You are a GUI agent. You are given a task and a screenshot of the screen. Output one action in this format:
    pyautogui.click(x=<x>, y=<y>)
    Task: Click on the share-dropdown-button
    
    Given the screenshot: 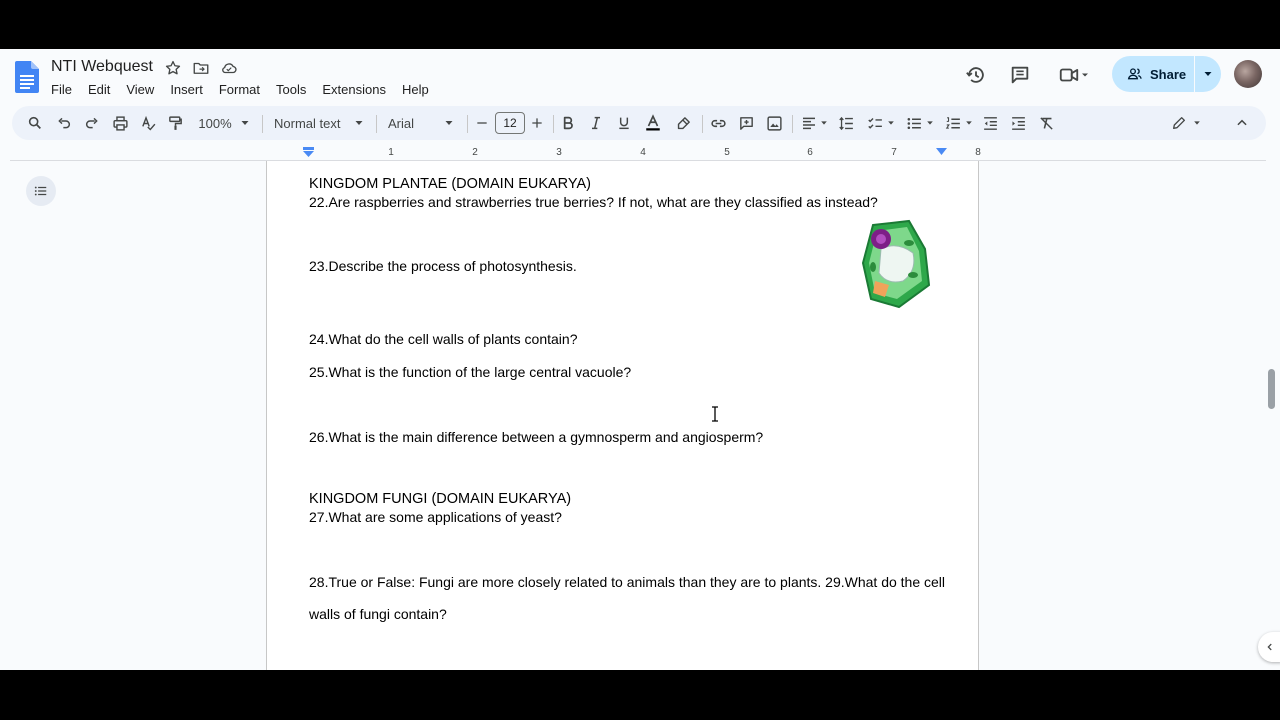 What is the action you would take?
    pyautogui.click(x=1208, y=74)
    